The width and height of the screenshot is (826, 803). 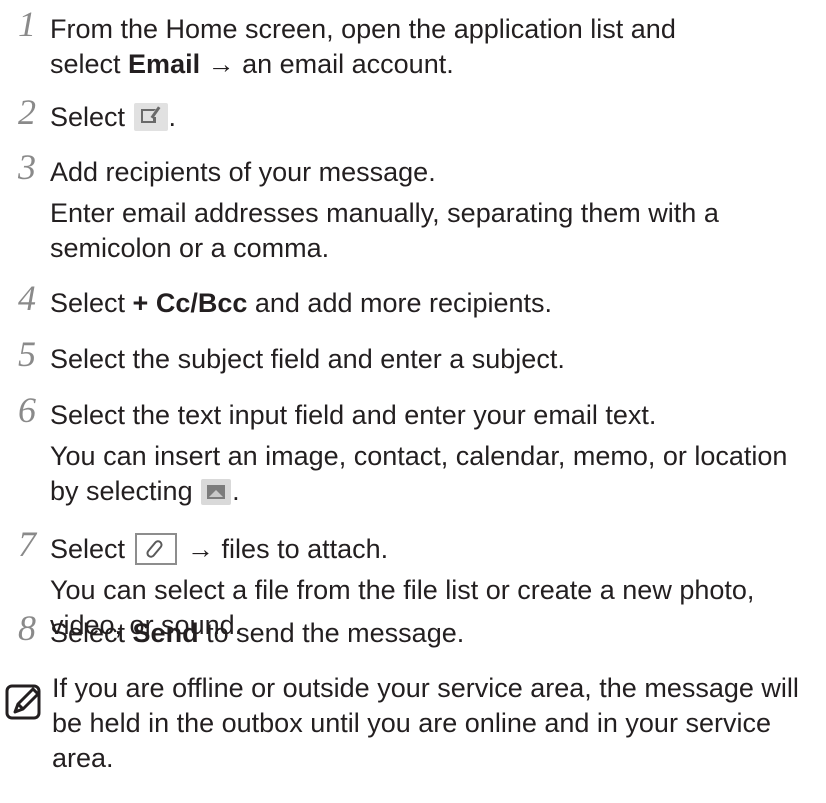 What do you see at coordinates (27, 167) in the screenshot?
I see `step-number: 3` at bounding box center [27, 167].